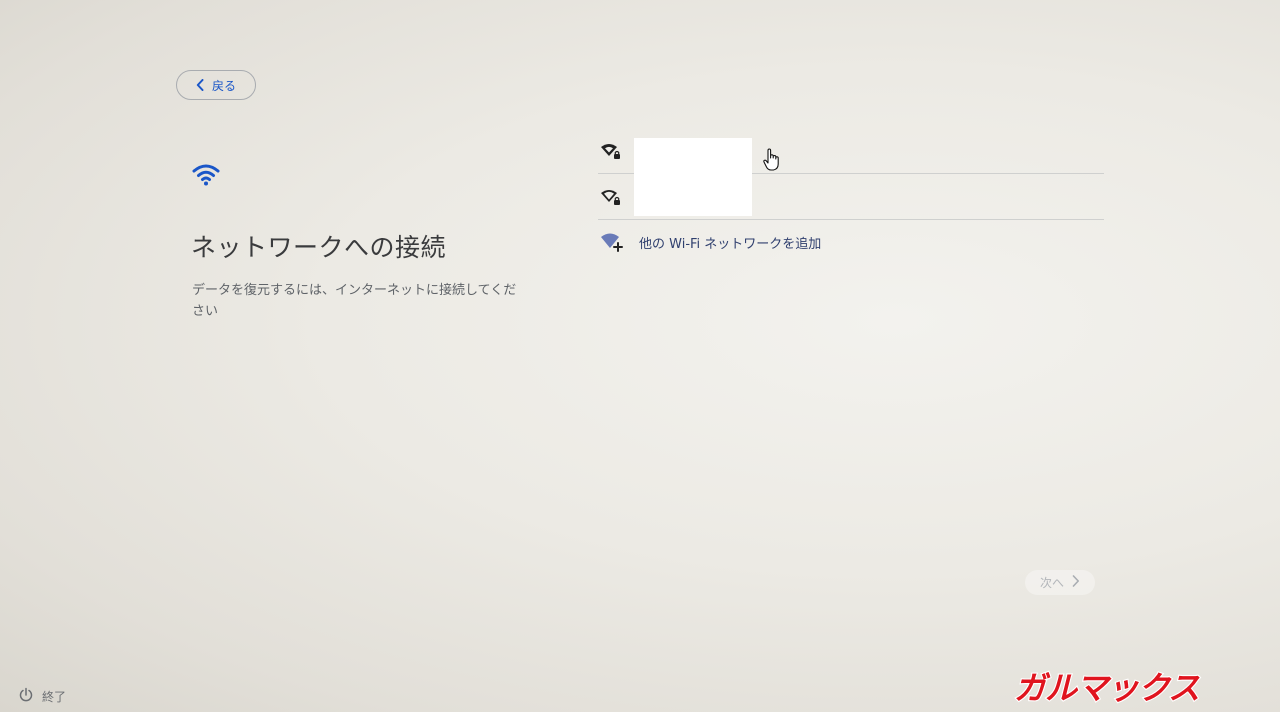  Describe the element at coordinates (1076, 582) in the screenshot. I see `chevron-right-icon` at that location.